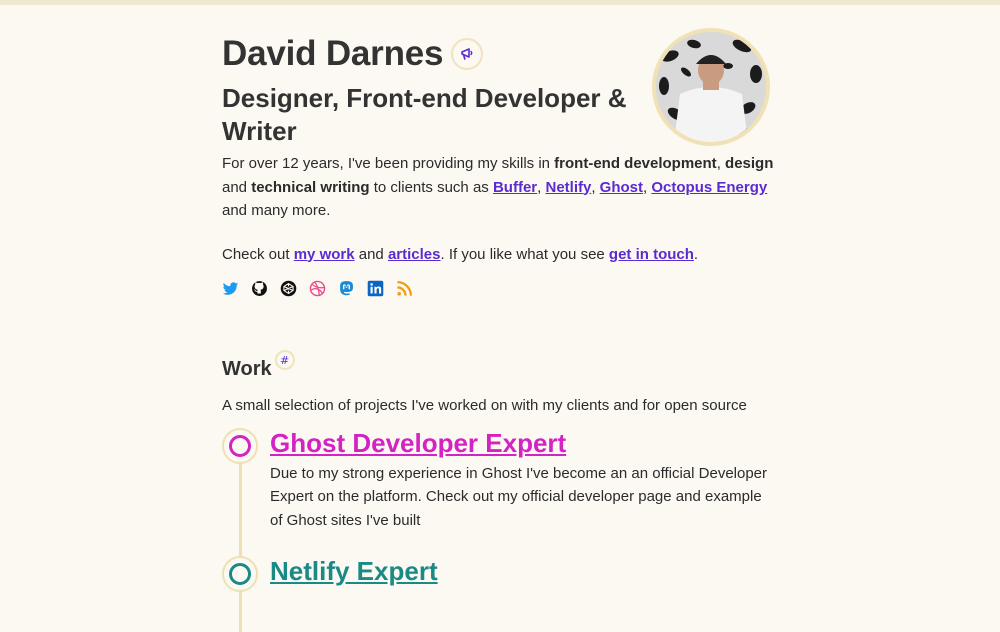 The image size is (1000, 632). I want to click on intro-strong-design: design, so click(749, 163).